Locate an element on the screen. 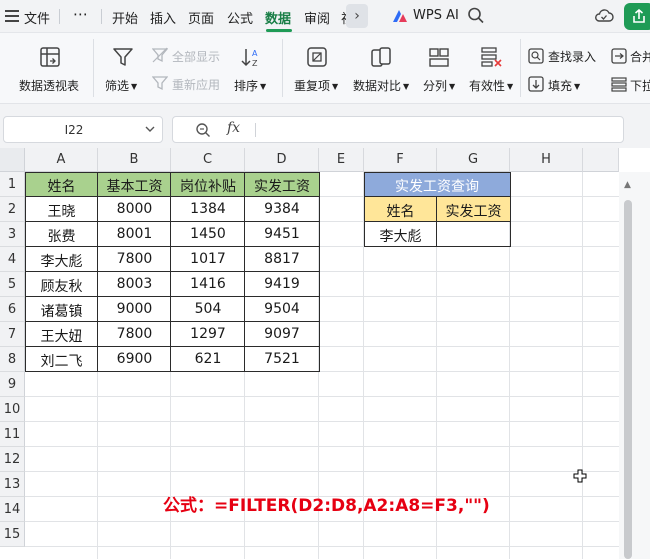 The image size is (650, 559). row-header-9: 9 is located at coordinates (12, 384).